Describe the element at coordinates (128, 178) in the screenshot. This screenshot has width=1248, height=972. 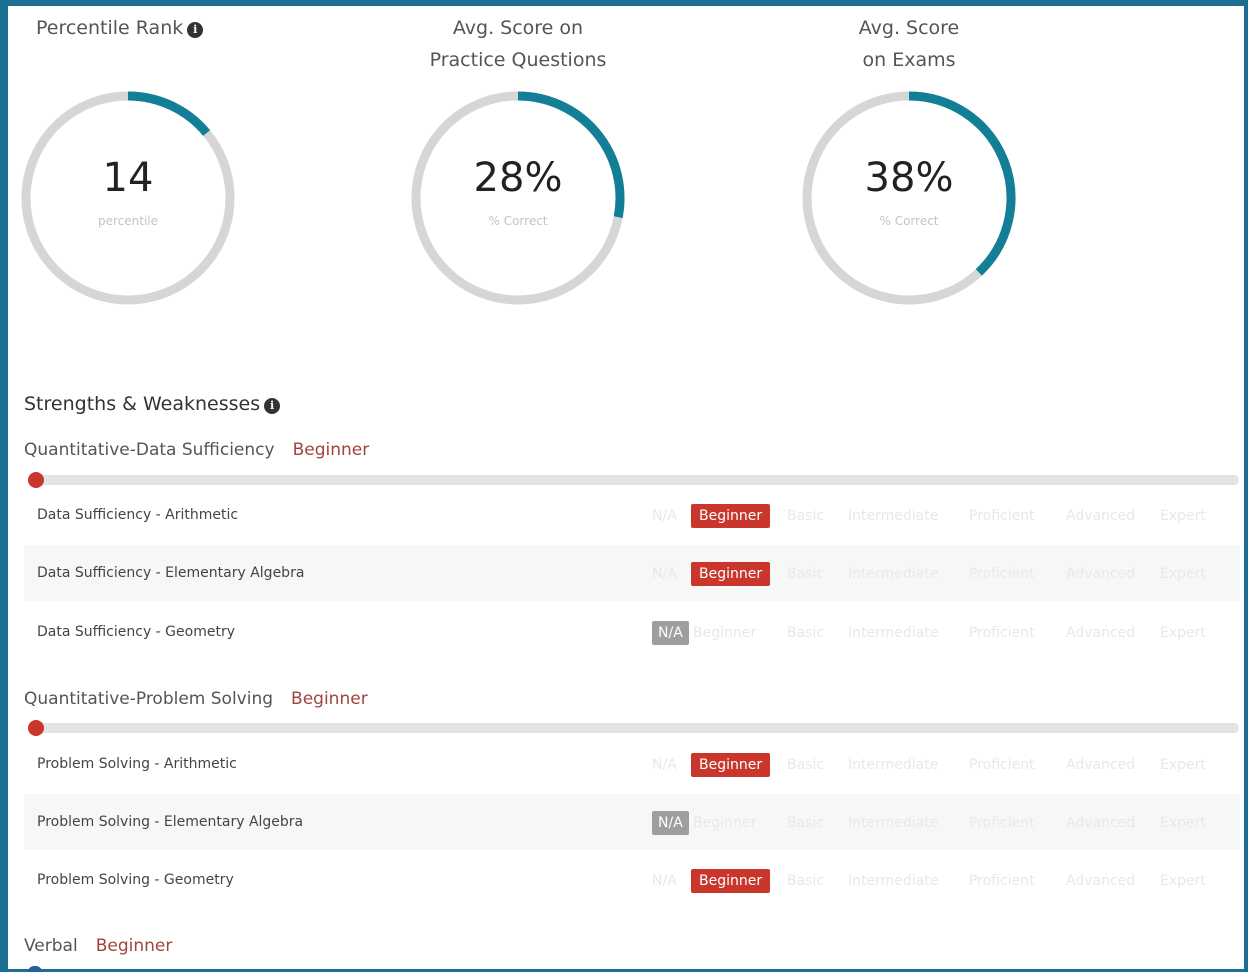
I see `percentile-rank-value: 14` at that location.